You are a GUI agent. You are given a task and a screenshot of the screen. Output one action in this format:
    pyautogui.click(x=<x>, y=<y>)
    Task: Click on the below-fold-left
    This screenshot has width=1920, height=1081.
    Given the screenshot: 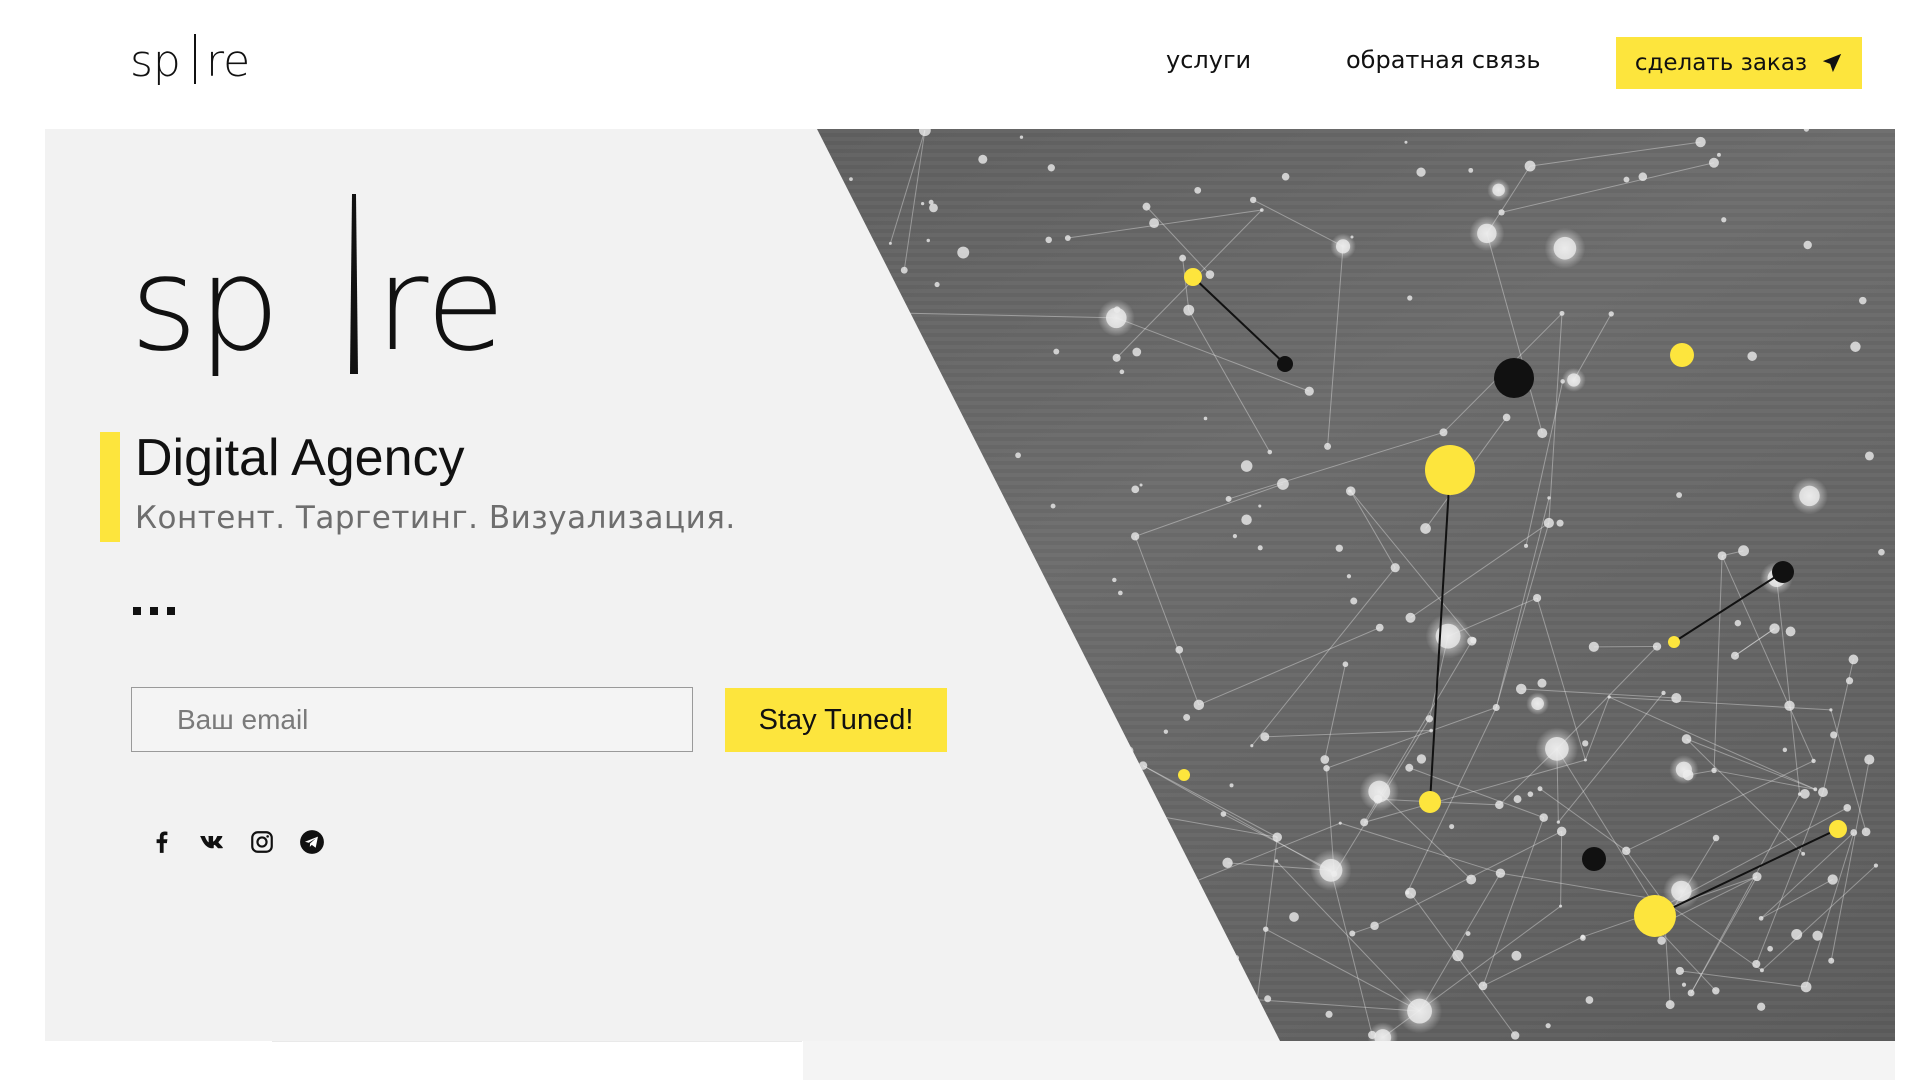 What is the action you would take?
    pyautogui.click(x=537, y=1061)
    